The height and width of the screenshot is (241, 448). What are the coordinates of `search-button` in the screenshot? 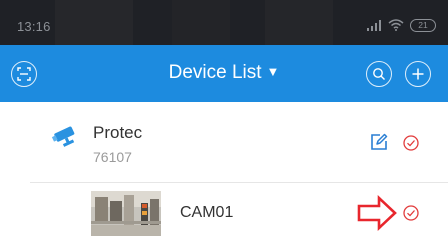 It's located at (379, 74).